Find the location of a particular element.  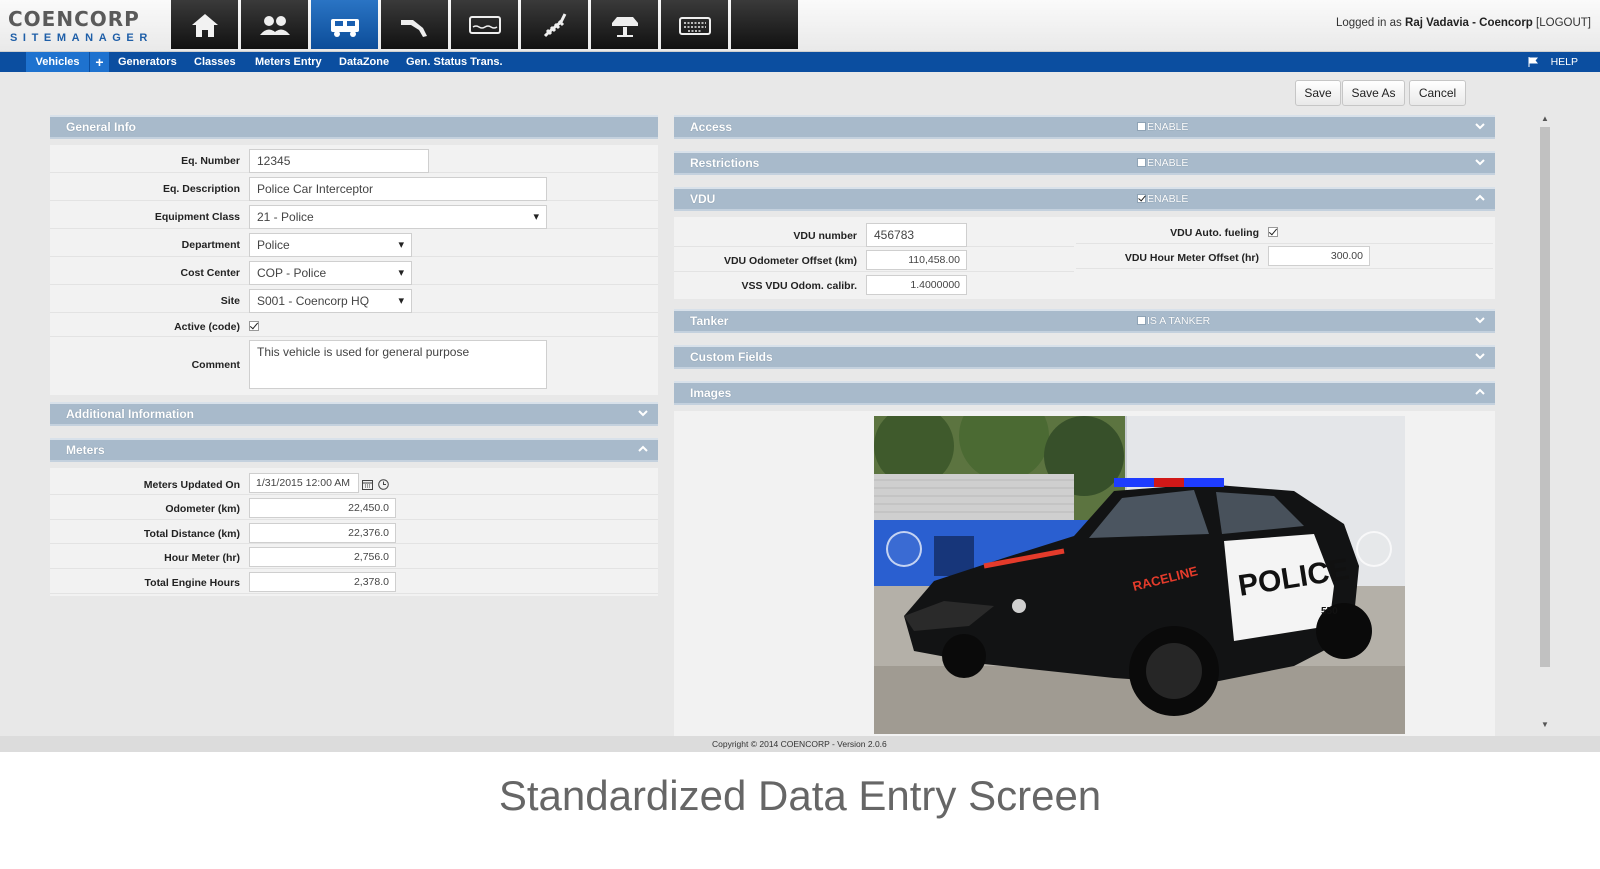

save-button: Save is located at coordinates (1318, 93).